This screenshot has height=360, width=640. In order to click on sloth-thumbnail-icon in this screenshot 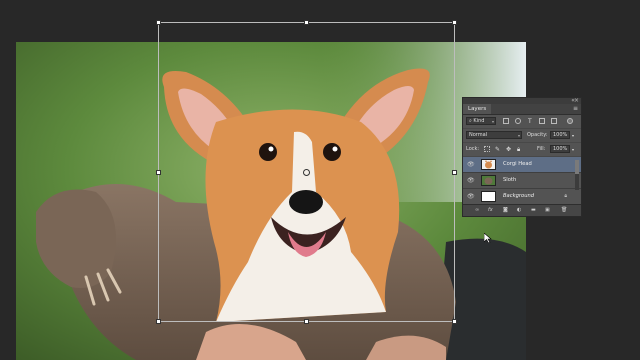, I will do `click(488, 181)`.